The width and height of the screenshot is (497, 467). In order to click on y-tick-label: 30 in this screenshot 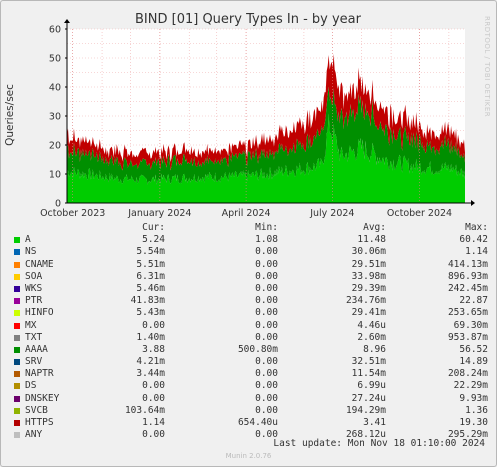, I will do `click(55, 117)`.